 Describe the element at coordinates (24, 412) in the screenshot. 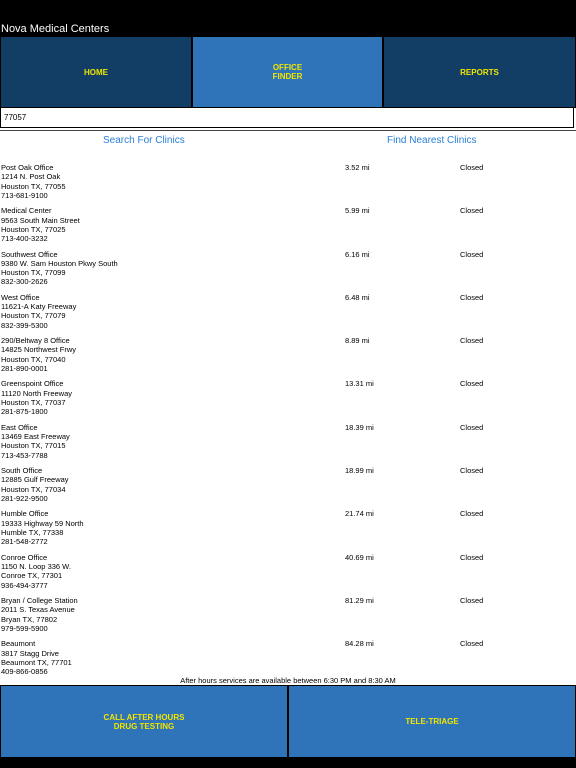

I see `clinic-phone: 281-875-1800` at that location.